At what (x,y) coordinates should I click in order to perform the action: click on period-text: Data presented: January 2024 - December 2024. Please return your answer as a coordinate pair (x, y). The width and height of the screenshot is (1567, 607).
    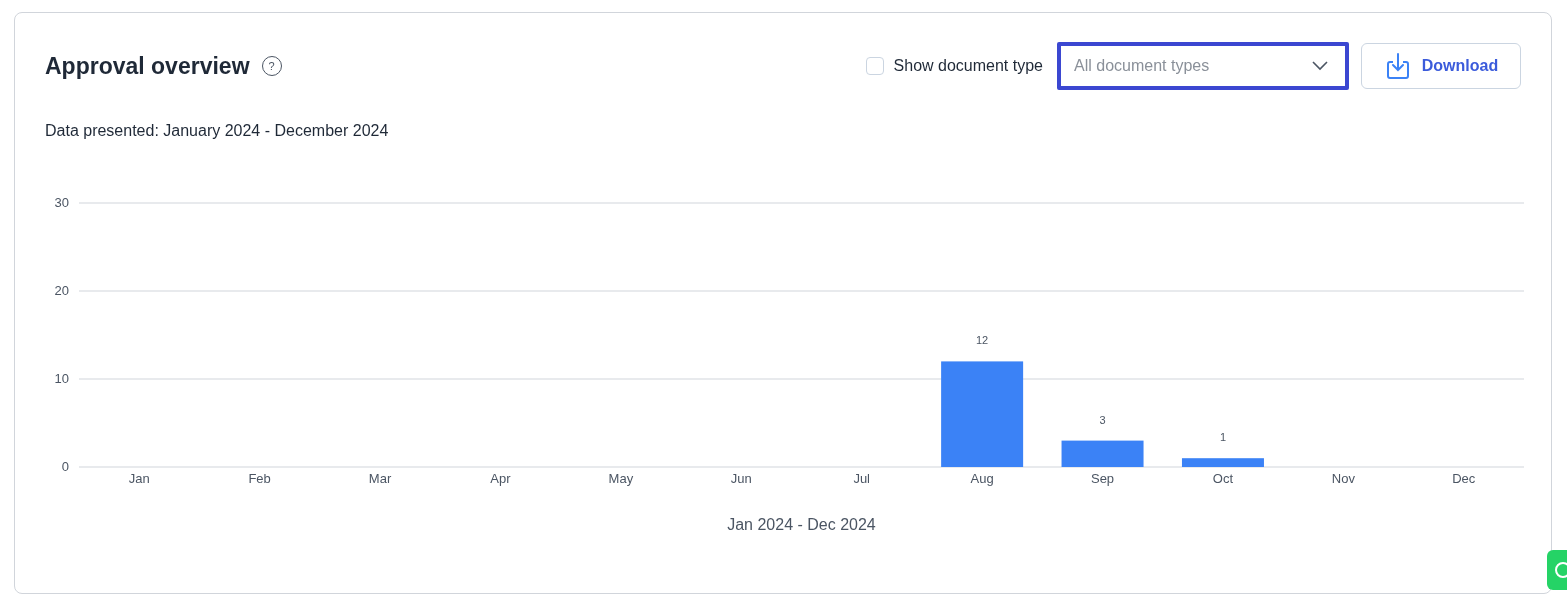
    Looking at the image, I should click on (217, 131).